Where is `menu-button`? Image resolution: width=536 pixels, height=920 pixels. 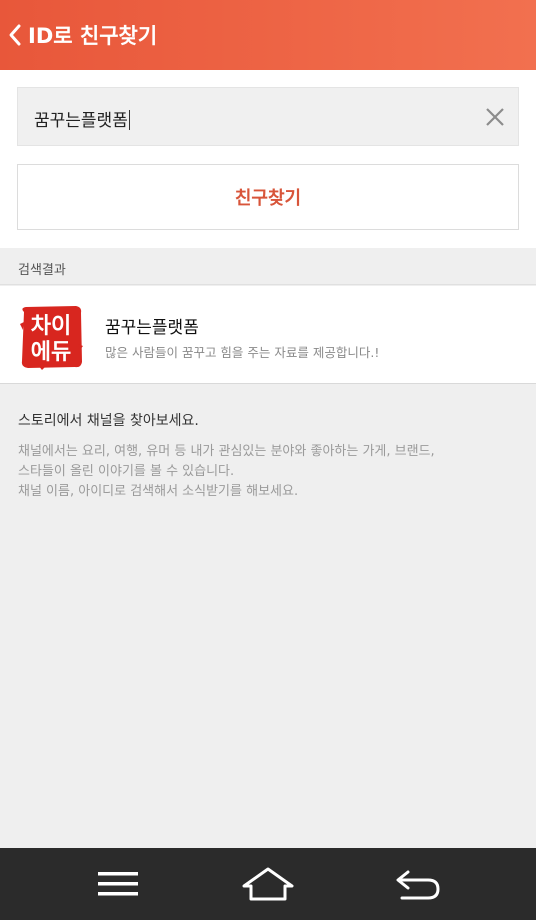
menu-button is located at coordinates (118, 884).